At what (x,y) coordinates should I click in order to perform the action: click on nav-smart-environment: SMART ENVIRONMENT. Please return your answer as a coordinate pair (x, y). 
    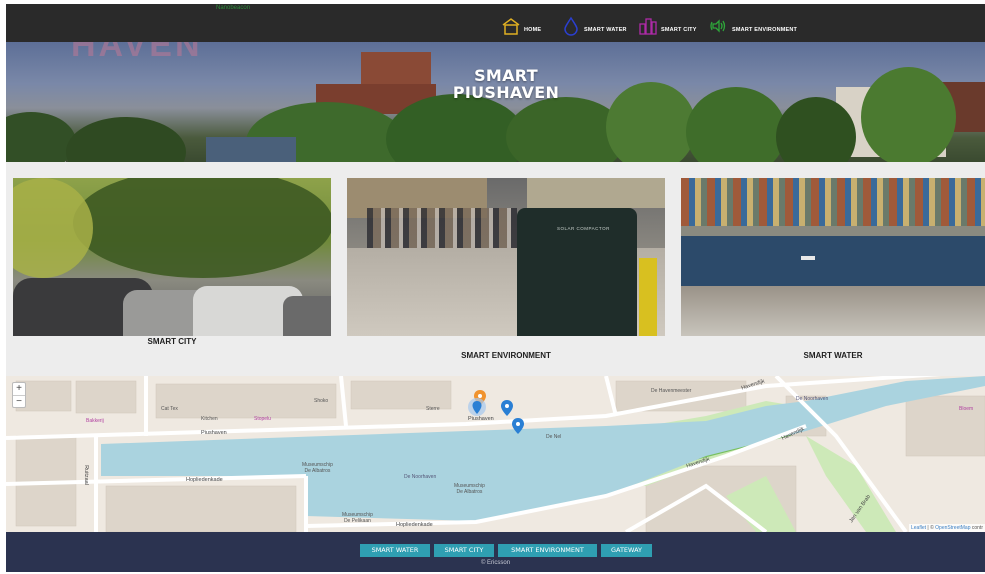
    Looking at the image, I should click on (753, 24).